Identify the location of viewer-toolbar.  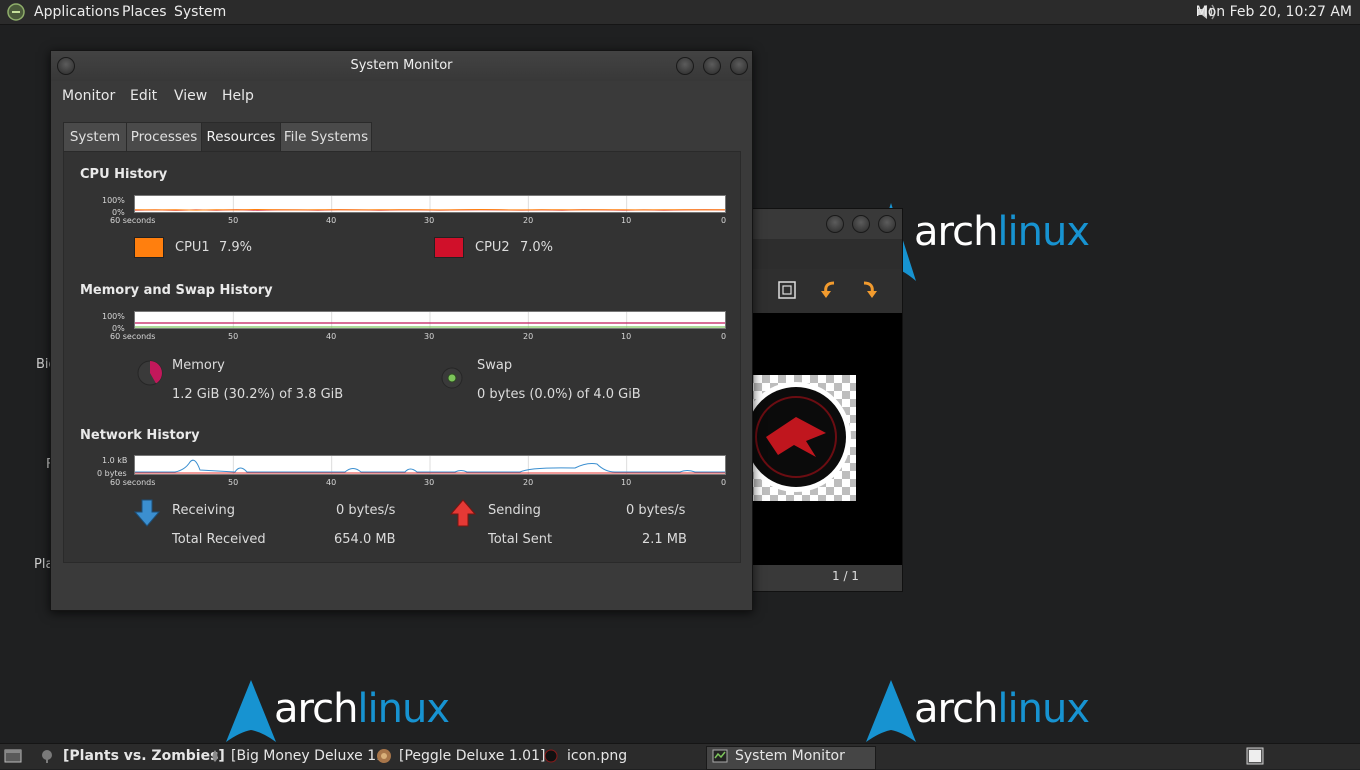
(824, 291).